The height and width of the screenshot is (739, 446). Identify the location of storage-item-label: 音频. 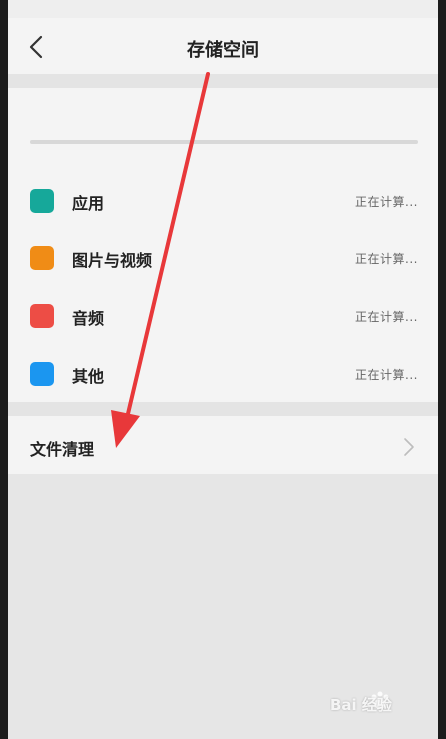
(88, 318).